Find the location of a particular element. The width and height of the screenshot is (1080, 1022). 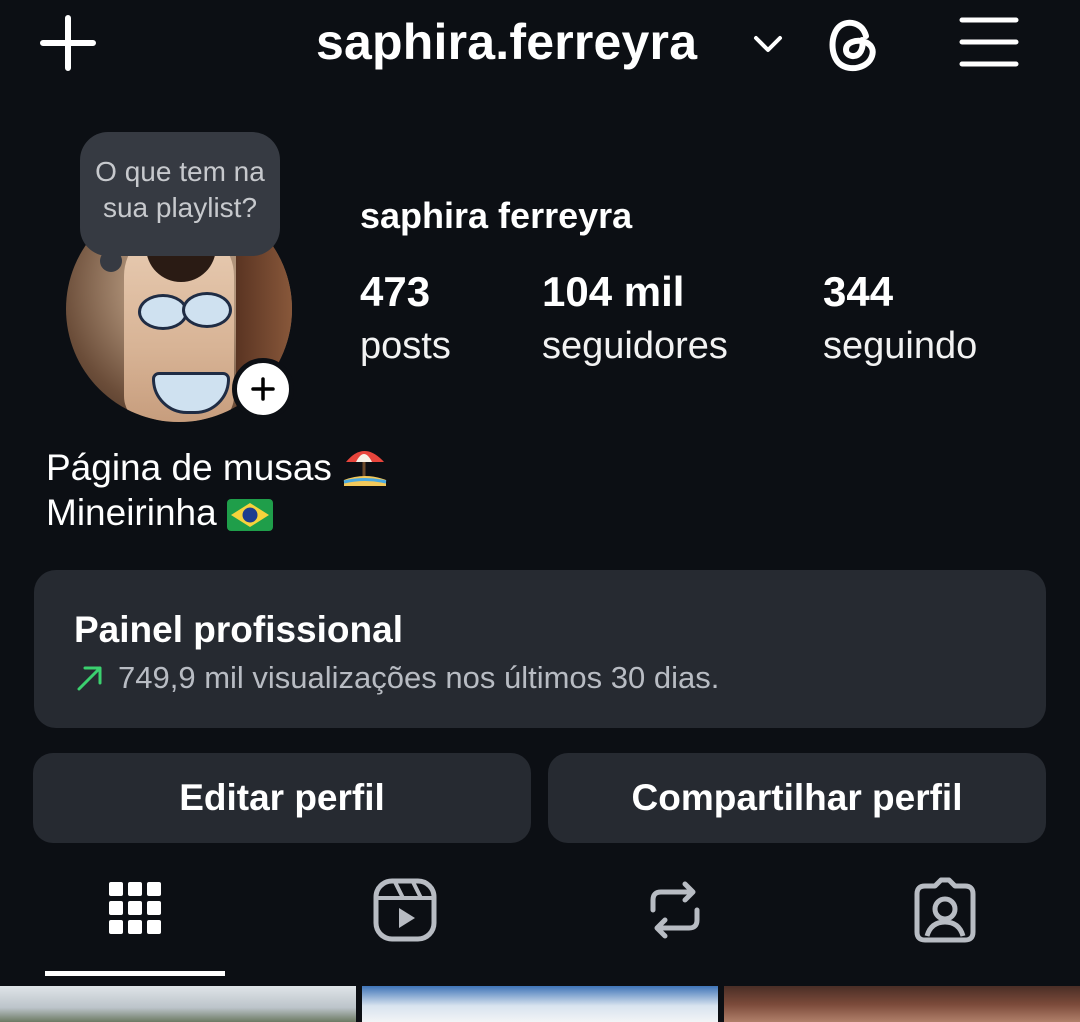

following-label: seguindo is located at coordinates (900, 346).